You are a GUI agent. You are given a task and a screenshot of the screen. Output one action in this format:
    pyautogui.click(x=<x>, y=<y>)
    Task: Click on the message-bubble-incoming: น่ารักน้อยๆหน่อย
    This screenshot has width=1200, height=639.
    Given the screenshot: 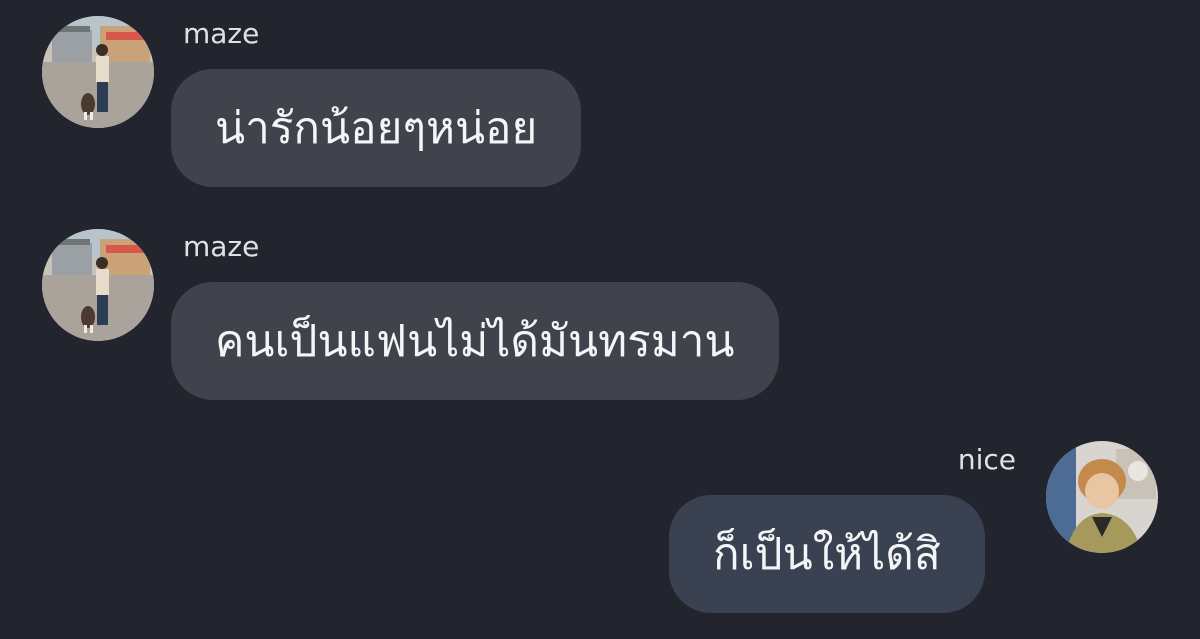 What is the action you would take?
    pyautogui.click(x=376, y=128)
    